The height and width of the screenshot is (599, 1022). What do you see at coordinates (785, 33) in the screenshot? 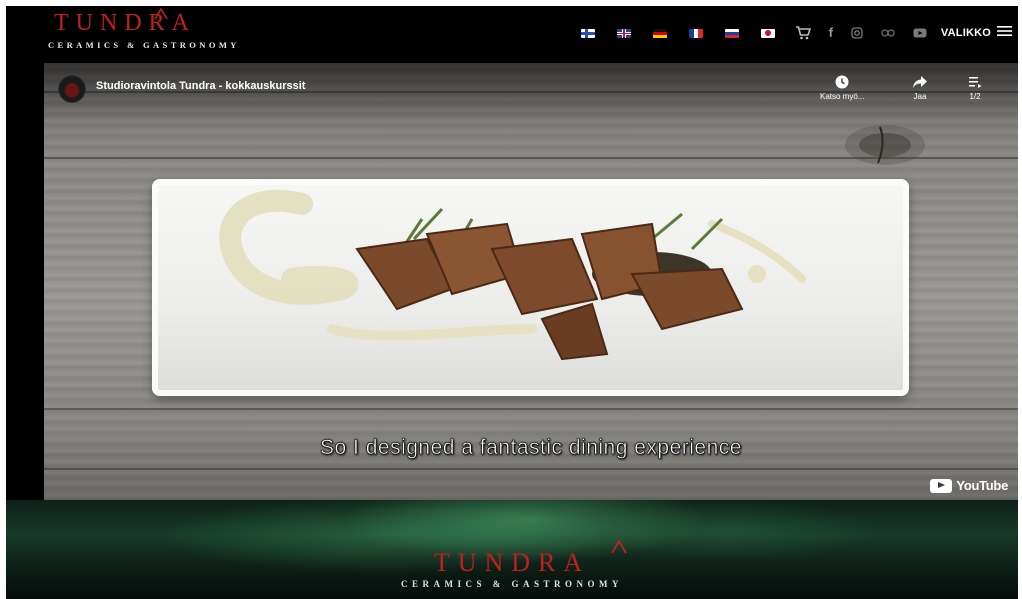
I see `header-nav: f VALIKKO` at bounding box center [785, 33].